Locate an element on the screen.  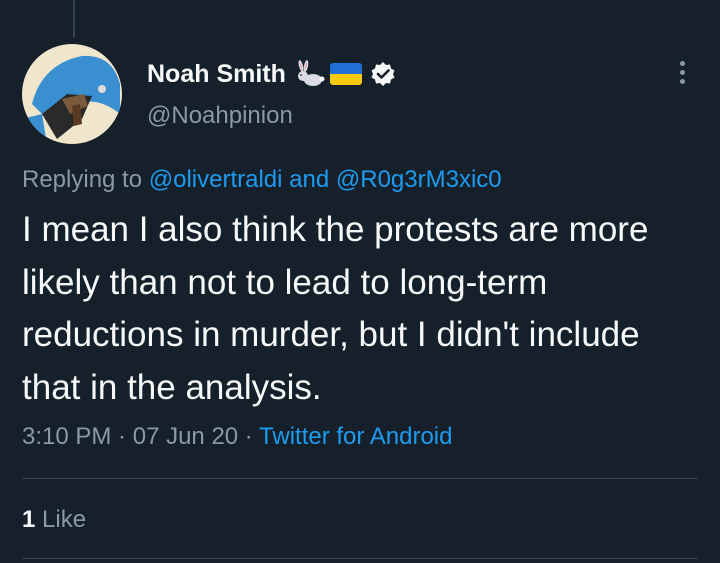
author-display-name: Noah Smith is located at coordinates (216, 74).